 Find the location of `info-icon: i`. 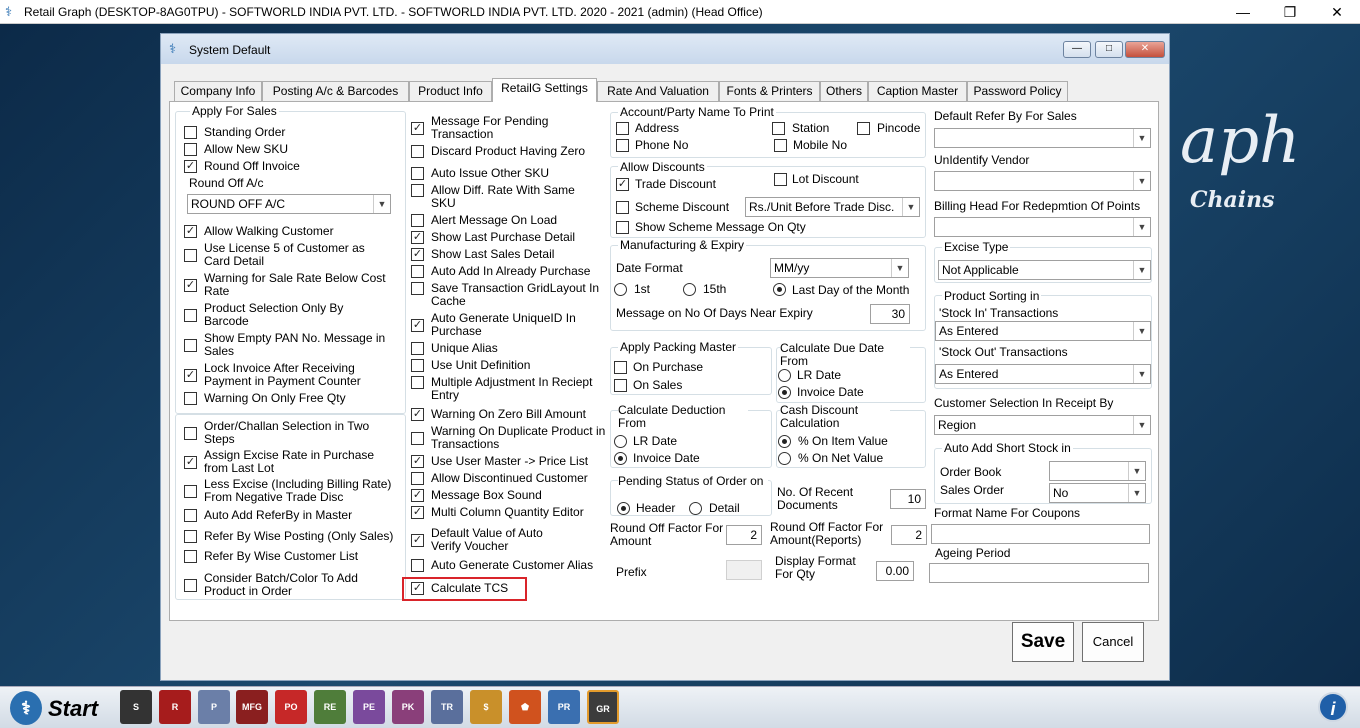

info-icon: i is located at coordinates (1333, 707).